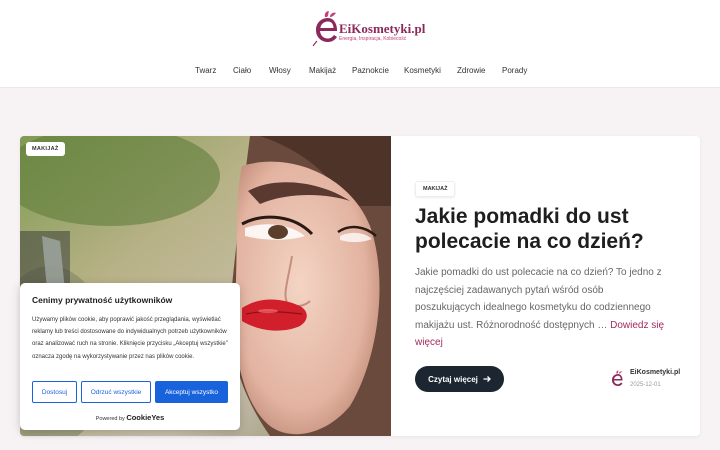 This screenshot has height=450, width=720. I want to click on author-name: EiKosmetyki.pl, so click(655, 372).